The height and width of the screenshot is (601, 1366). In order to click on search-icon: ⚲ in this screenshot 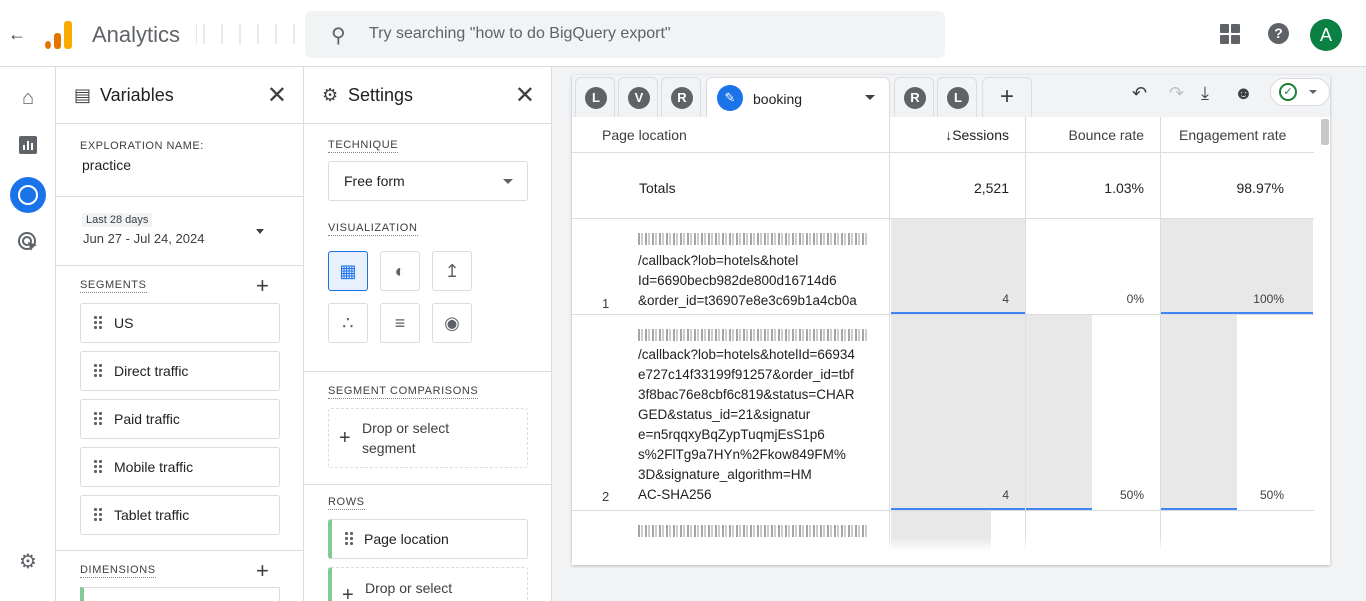, I will do `click(338, 36)`.